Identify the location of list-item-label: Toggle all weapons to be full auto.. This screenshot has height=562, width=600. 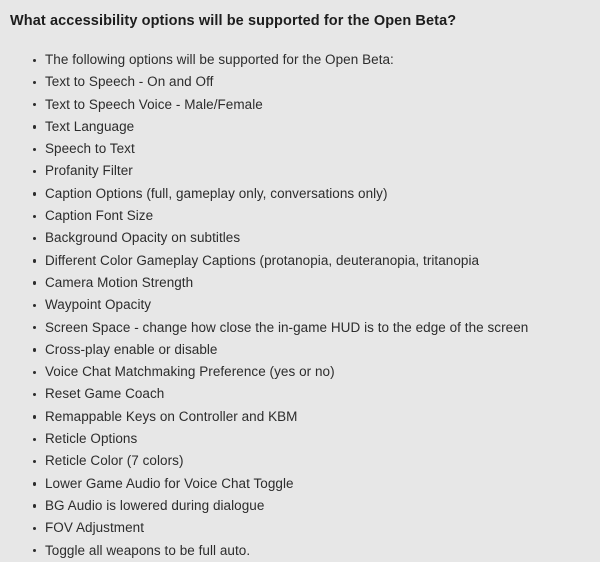
(148, 550).